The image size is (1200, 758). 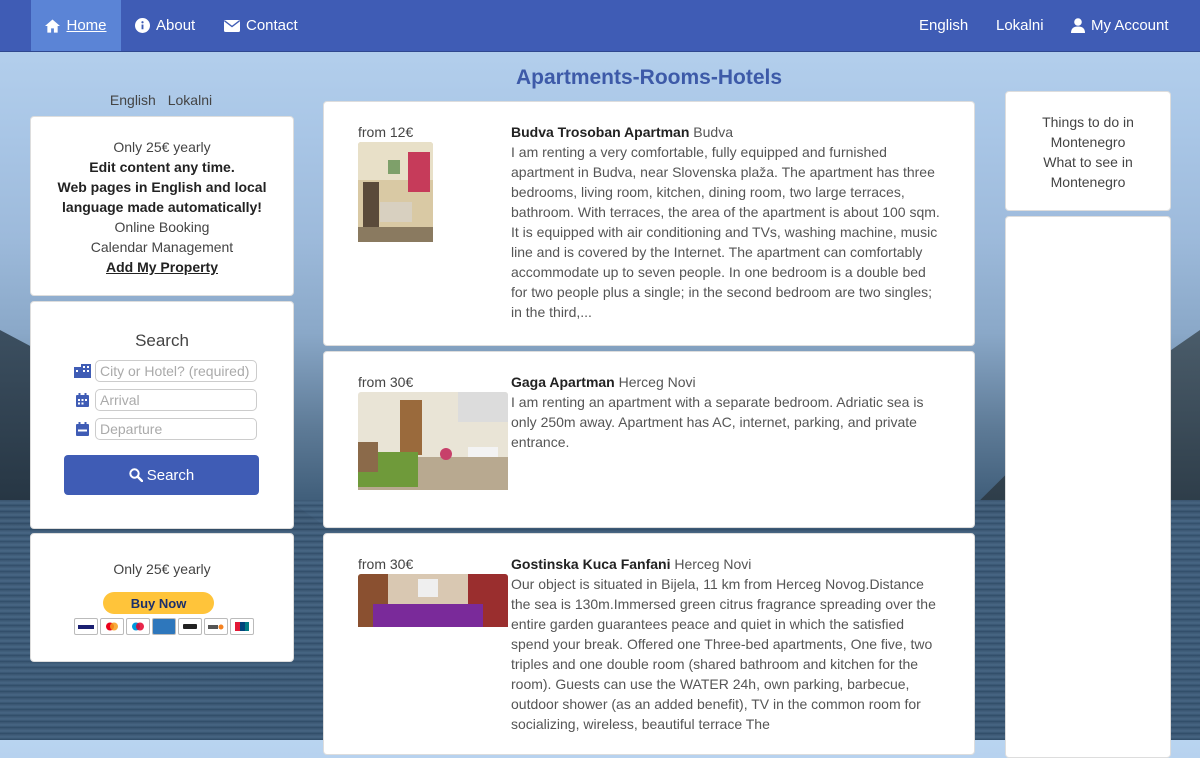 What do you see at coordinates (190, 100) in the screenshot?
I see `lang-lokalni-link: Lokalni` at bounding box center [190, 100].